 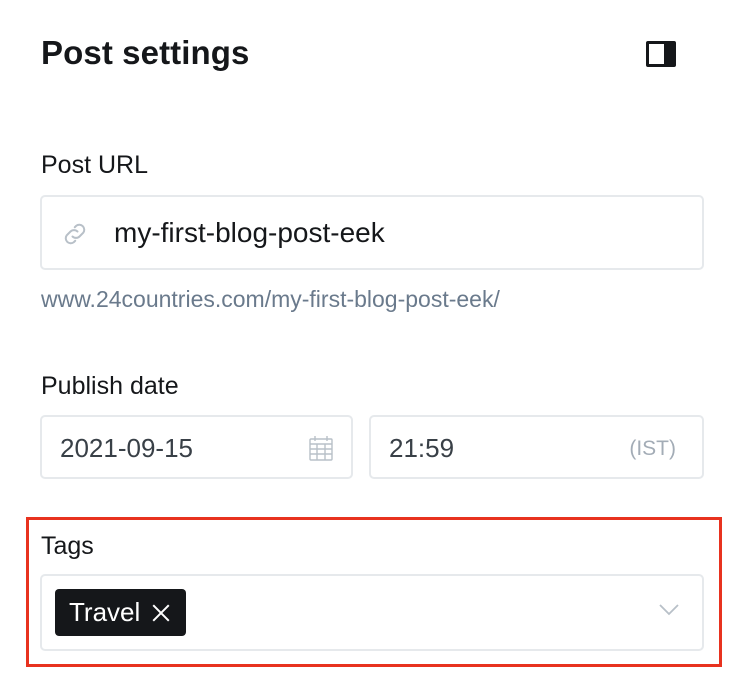 I want to click on sidebar-toggle-icon, so click(x=661, y=54).